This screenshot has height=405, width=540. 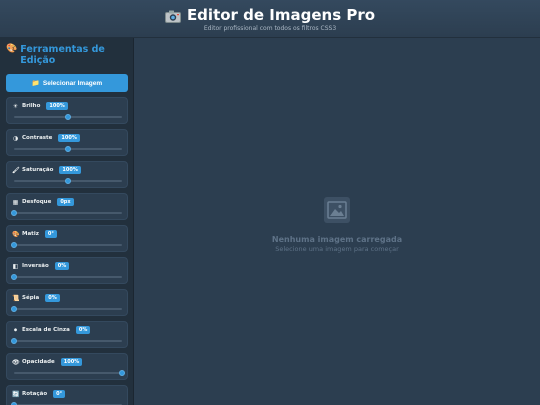 What do you see at coordinates (38, 362) in the screenshot?
I see `control-label: Opacidade` at bounding box center [38, 362].